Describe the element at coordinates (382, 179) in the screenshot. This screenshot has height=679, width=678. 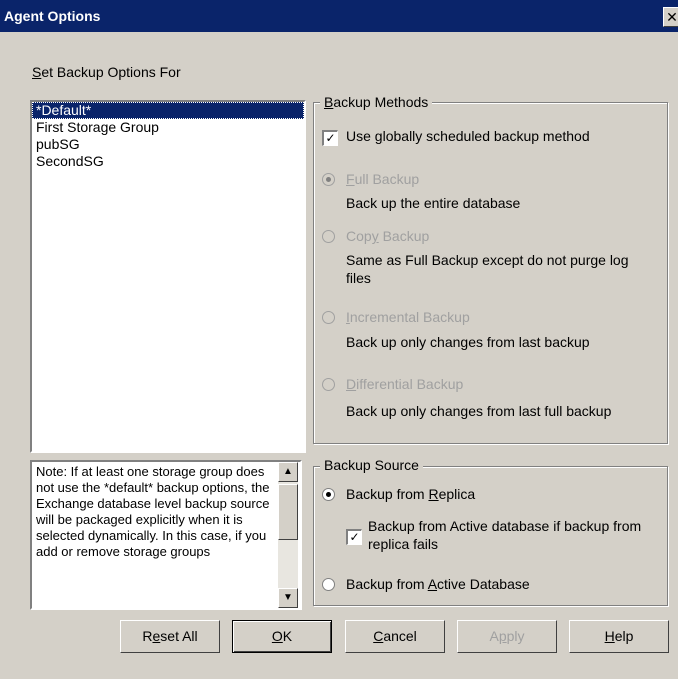
I see `full-backup-label: Full Backup` at that location.